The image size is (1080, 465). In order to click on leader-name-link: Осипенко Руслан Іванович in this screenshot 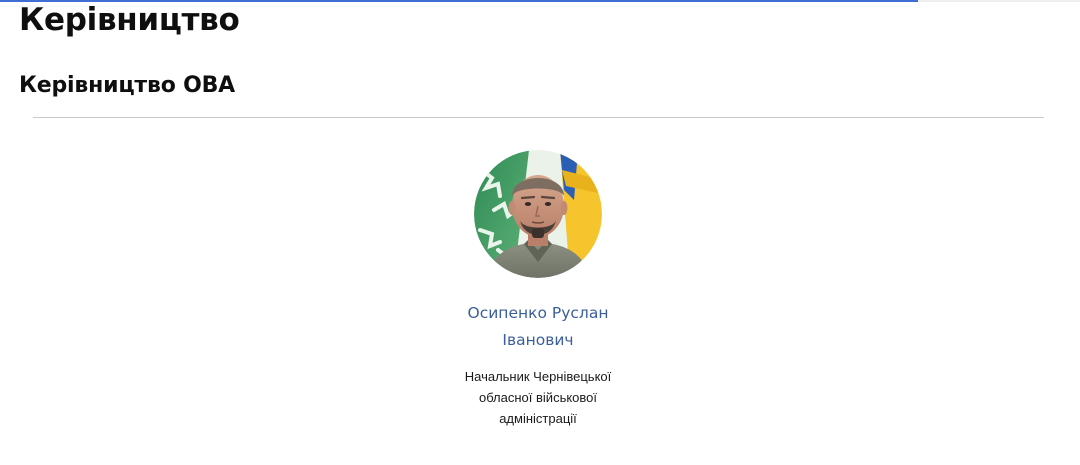, I will do `click(538, 327)`.